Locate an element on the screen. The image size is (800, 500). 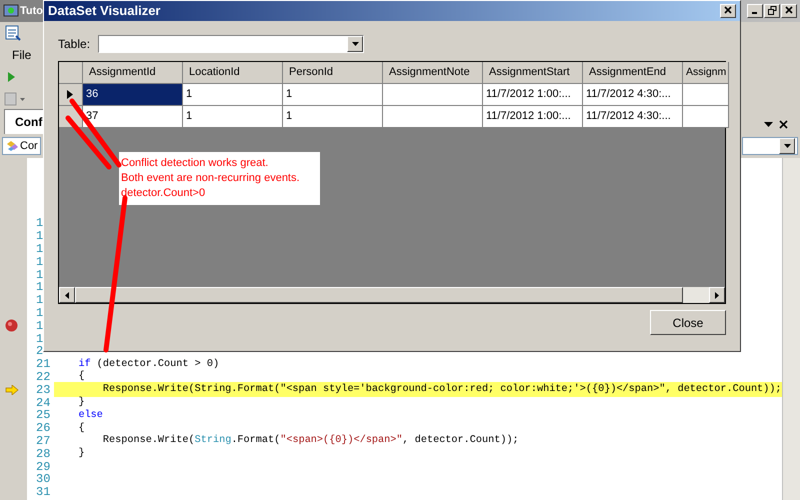
window-title: Tuto is located at coordinates (32, 11).